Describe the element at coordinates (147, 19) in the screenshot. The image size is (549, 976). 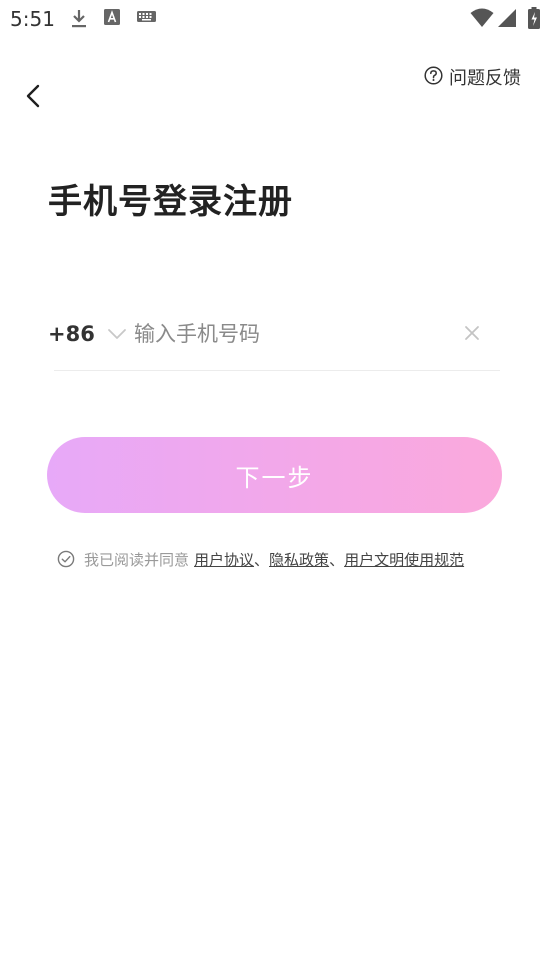
I see `keyboard-icon` at that location.